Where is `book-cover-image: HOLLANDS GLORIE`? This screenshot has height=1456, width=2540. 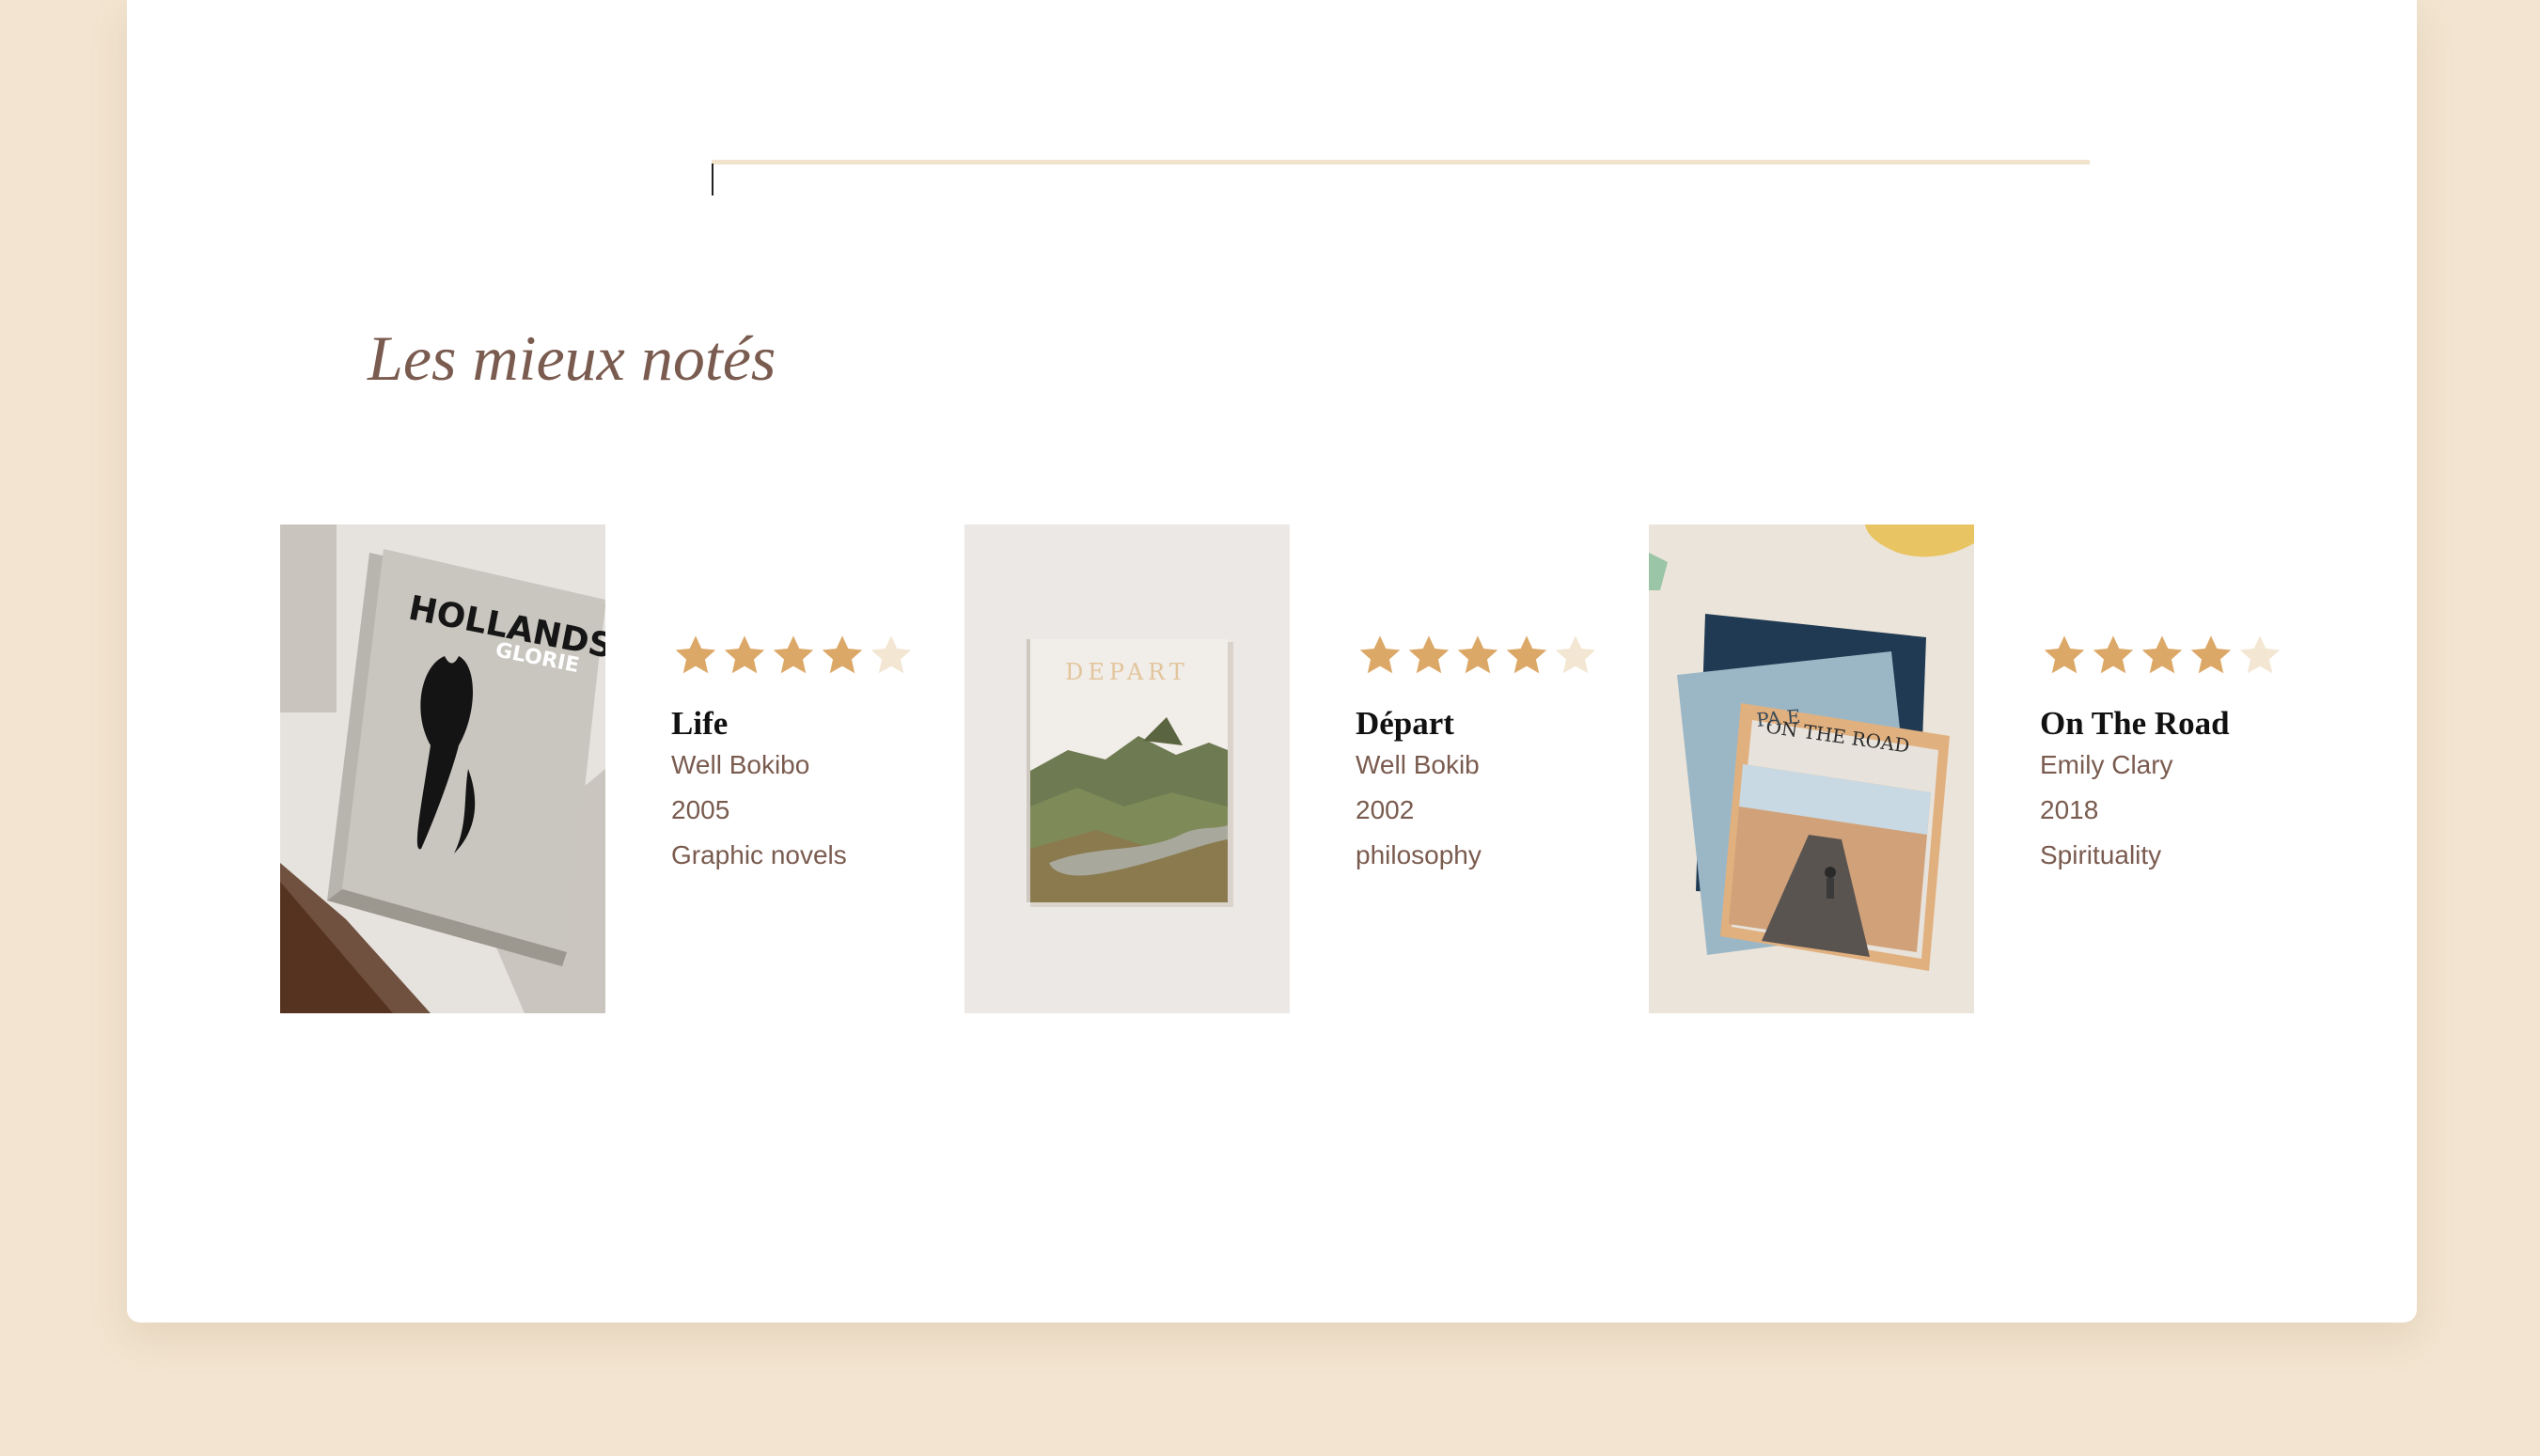
book-cover-image: HOLLANDS GLORIE is located at coordinates (442, 768).